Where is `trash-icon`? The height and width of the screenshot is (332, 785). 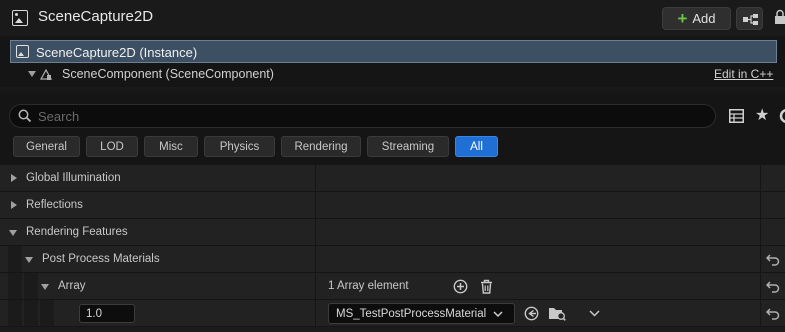
trash-icon is located at coordinates (486, 286).